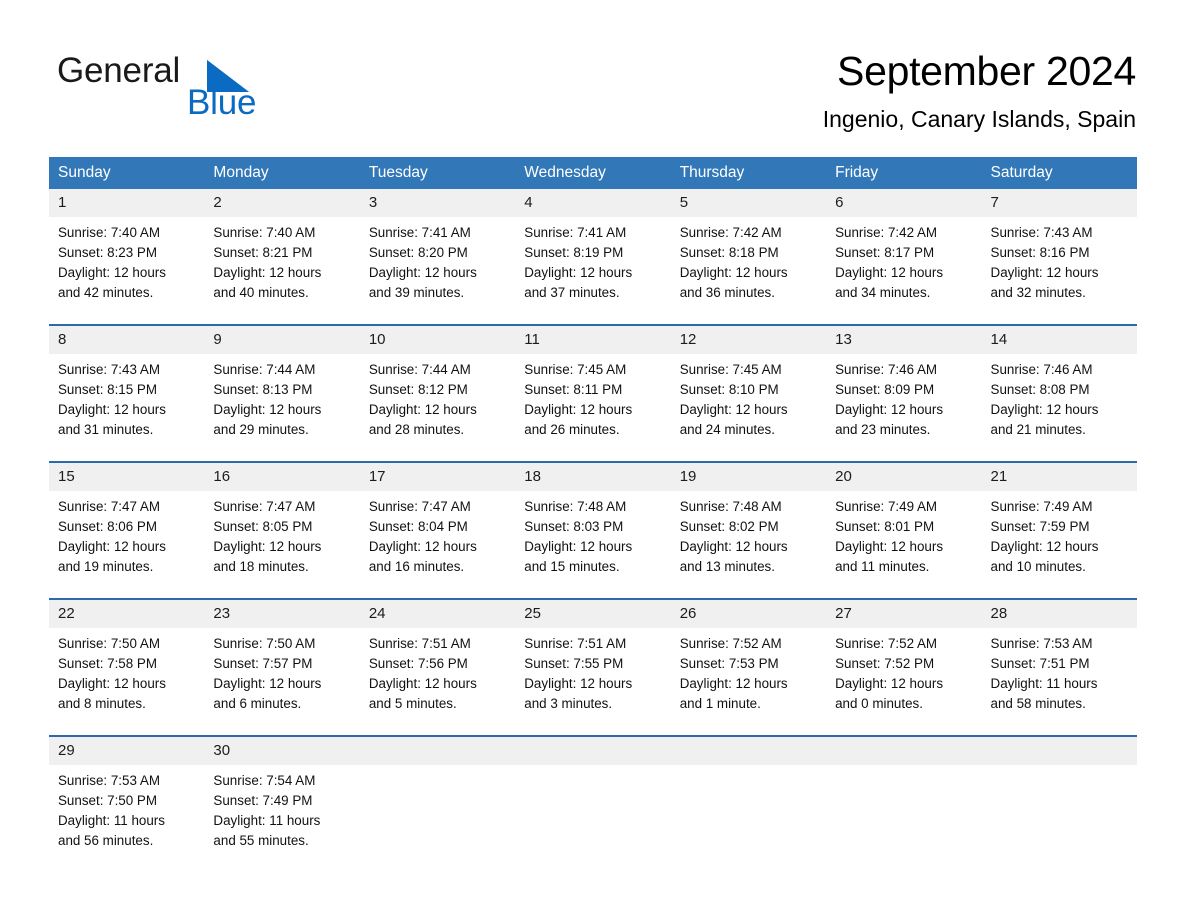 This screenshot has height=918, width=1188. What do you see at coordinates (748, 477) in the screenshot?
I see `day-number: 19` at bounding box center [748, 477].